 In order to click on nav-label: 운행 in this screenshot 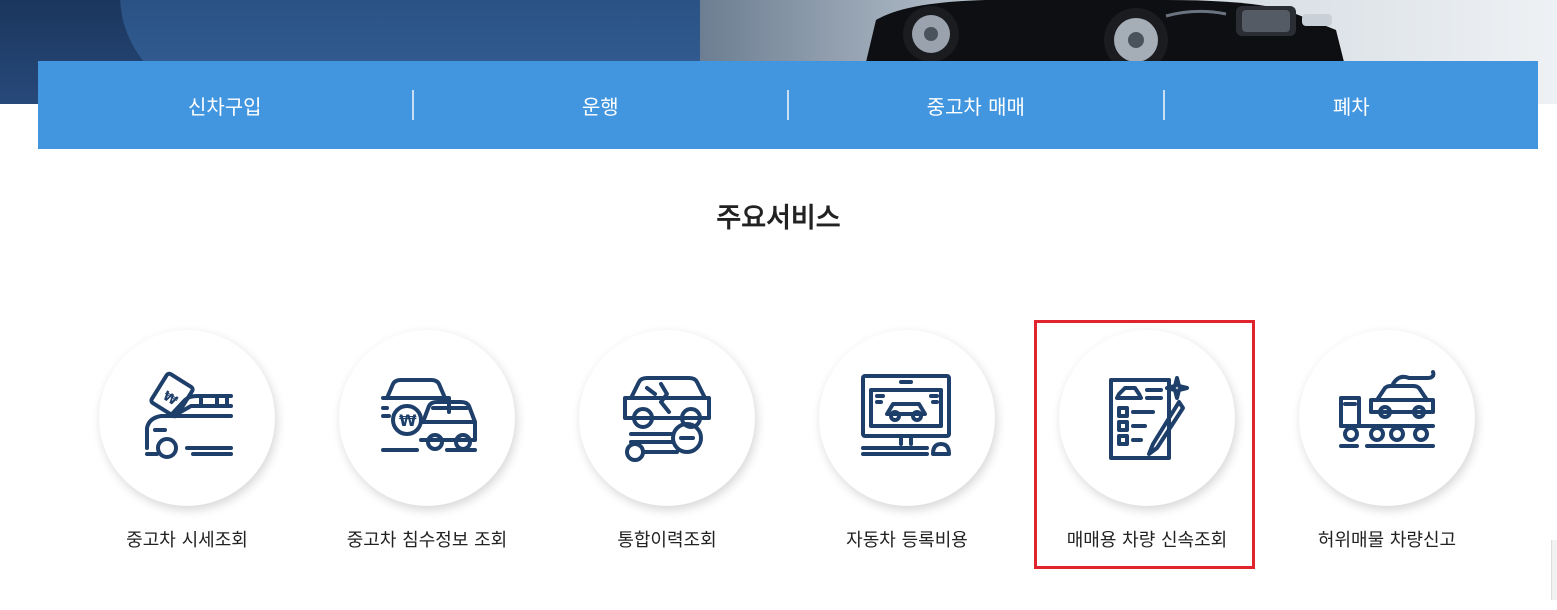, I will do `click(600, 106)`.